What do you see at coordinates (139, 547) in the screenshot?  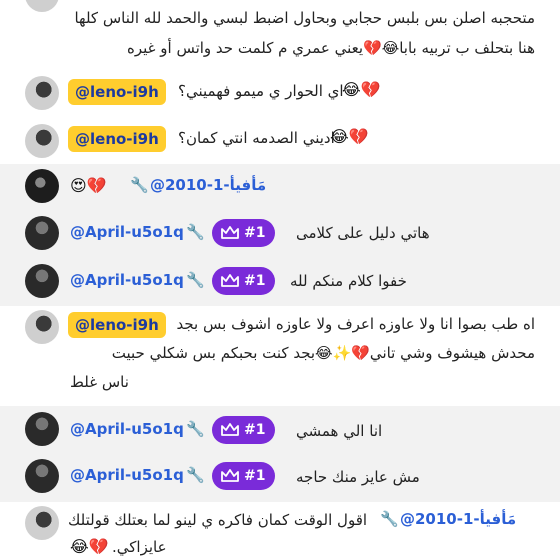 I see `message-text-line: عايزاكي.` at bounding box center [139, 547].